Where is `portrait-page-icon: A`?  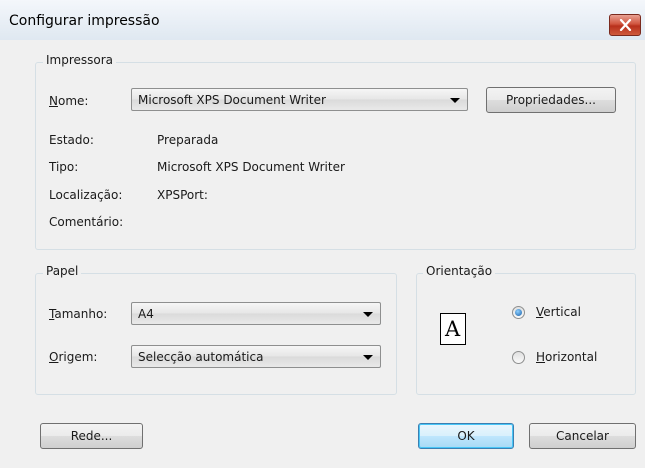 portrait-page-icon: A is located at coordinates (453, 329).